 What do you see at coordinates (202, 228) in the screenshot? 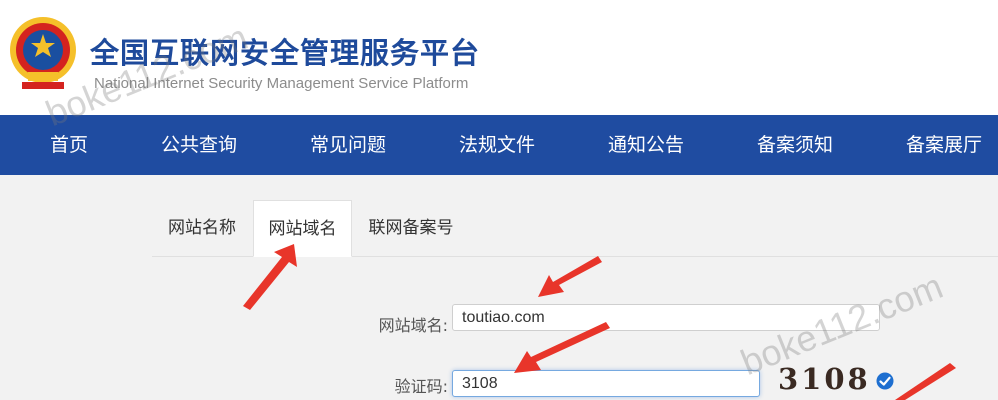
I see `tab-site-name: 网站名称` at bounding box center [202, 228].